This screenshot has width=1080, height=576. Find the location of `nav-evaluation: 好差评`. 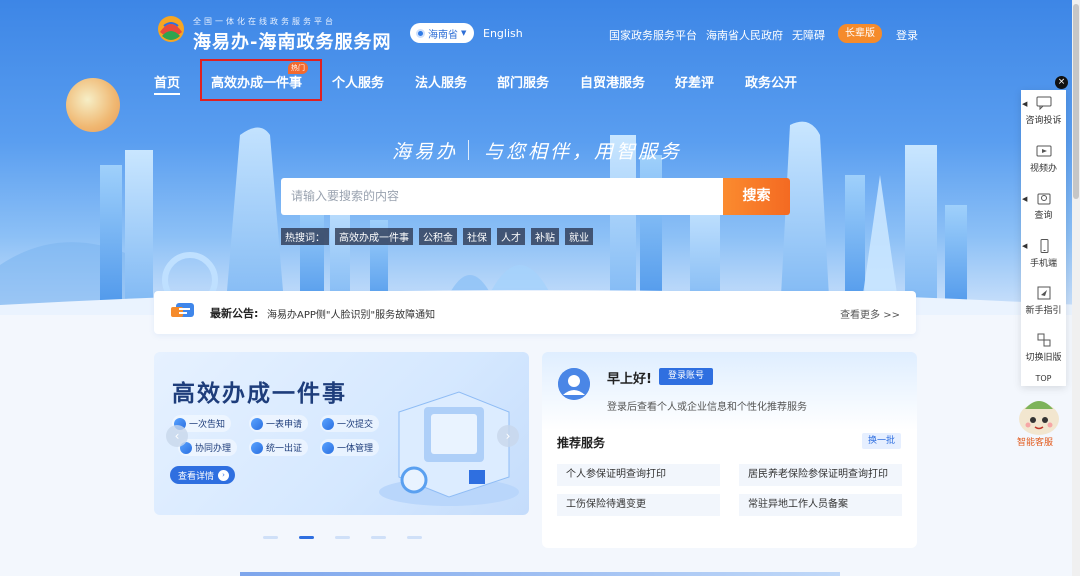

nav-evaluation: 好差评 is located at coordinates (694, 81).